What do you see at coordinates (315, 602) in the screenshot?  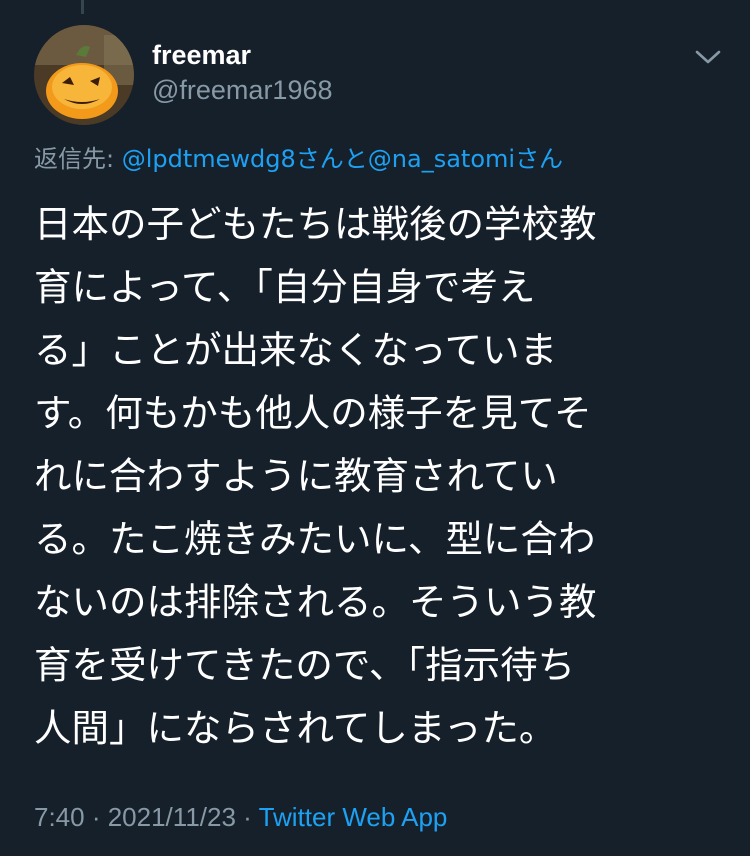 I see `tweet-text-line: ないのは排除される。そういう教` at bounding box center [315, 602].